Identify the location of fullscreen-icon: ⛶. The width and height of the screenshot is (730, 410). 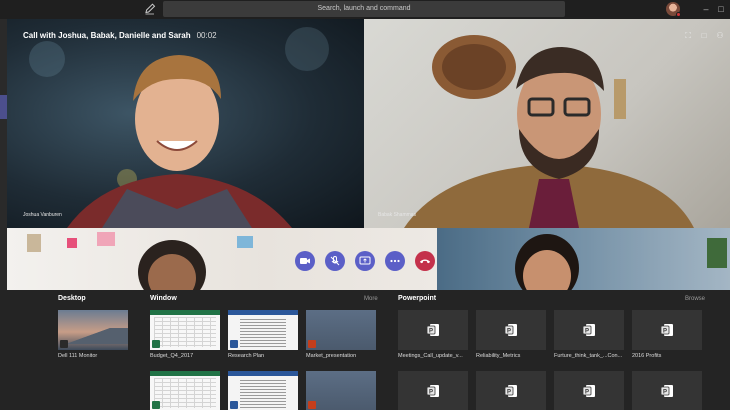
(688, 36).